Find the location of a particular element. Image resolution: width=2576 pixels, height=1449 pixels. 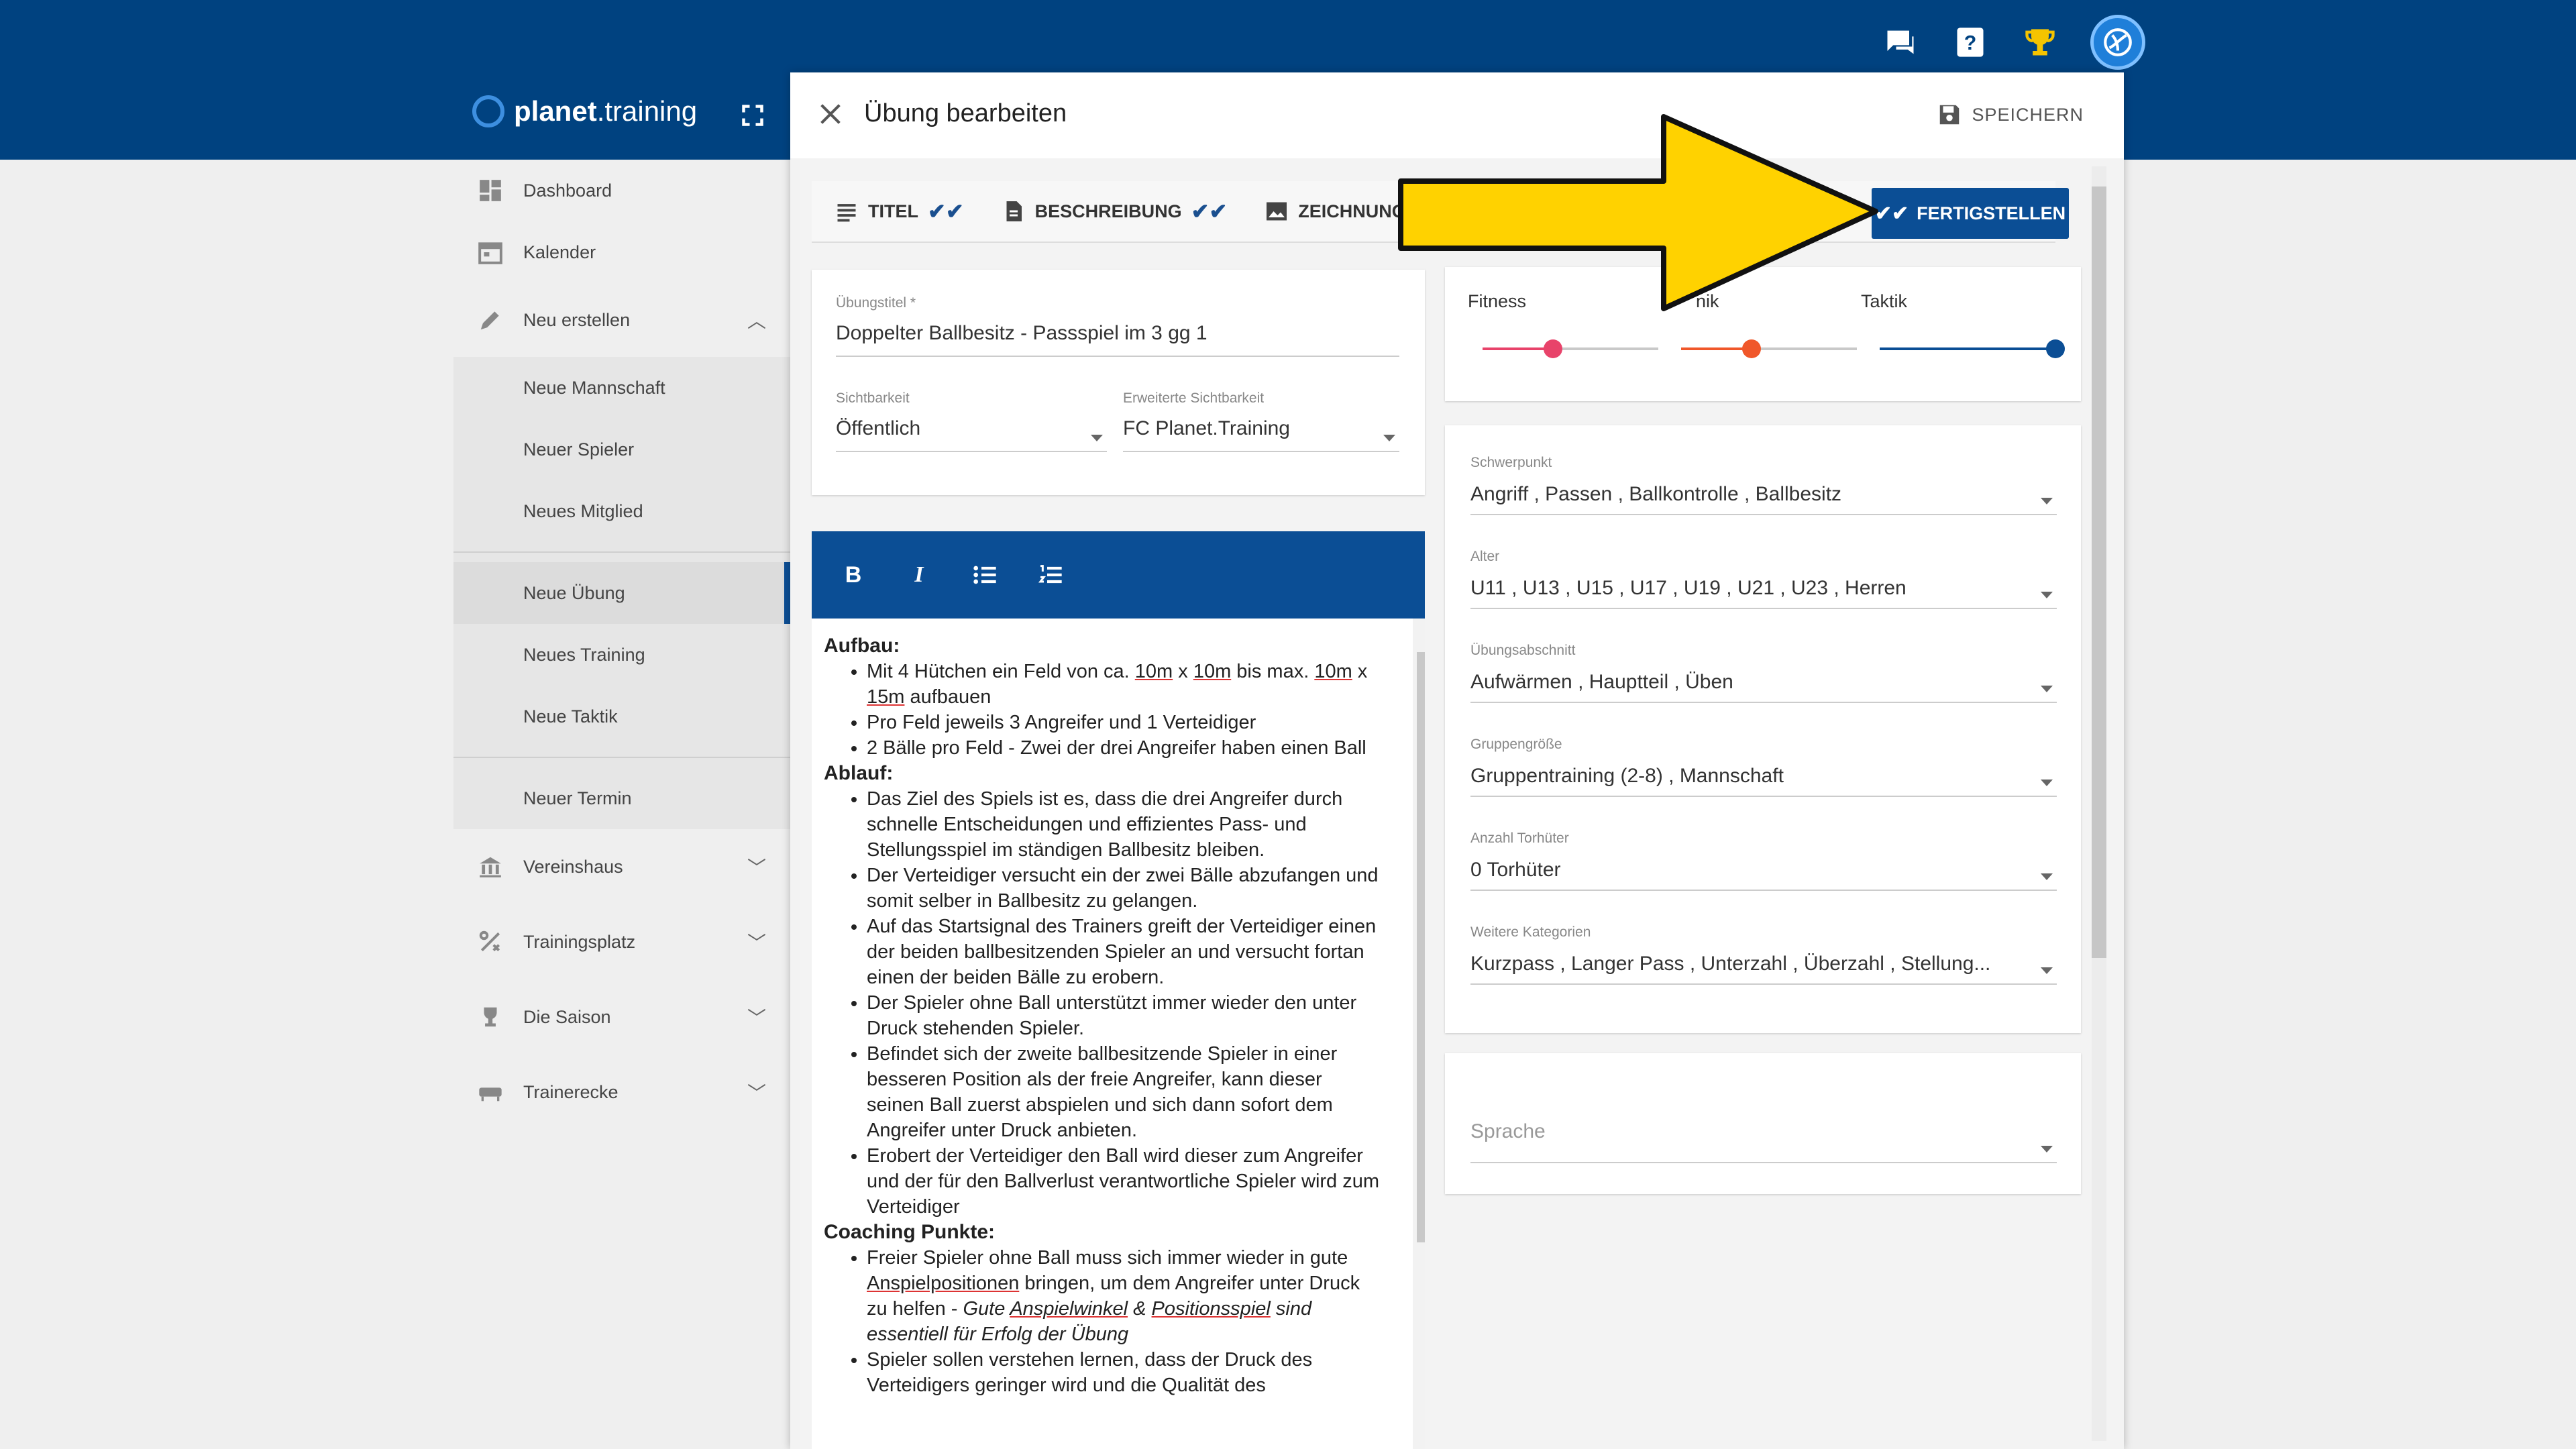

bench-icon is located at coordinates (490, 1092).